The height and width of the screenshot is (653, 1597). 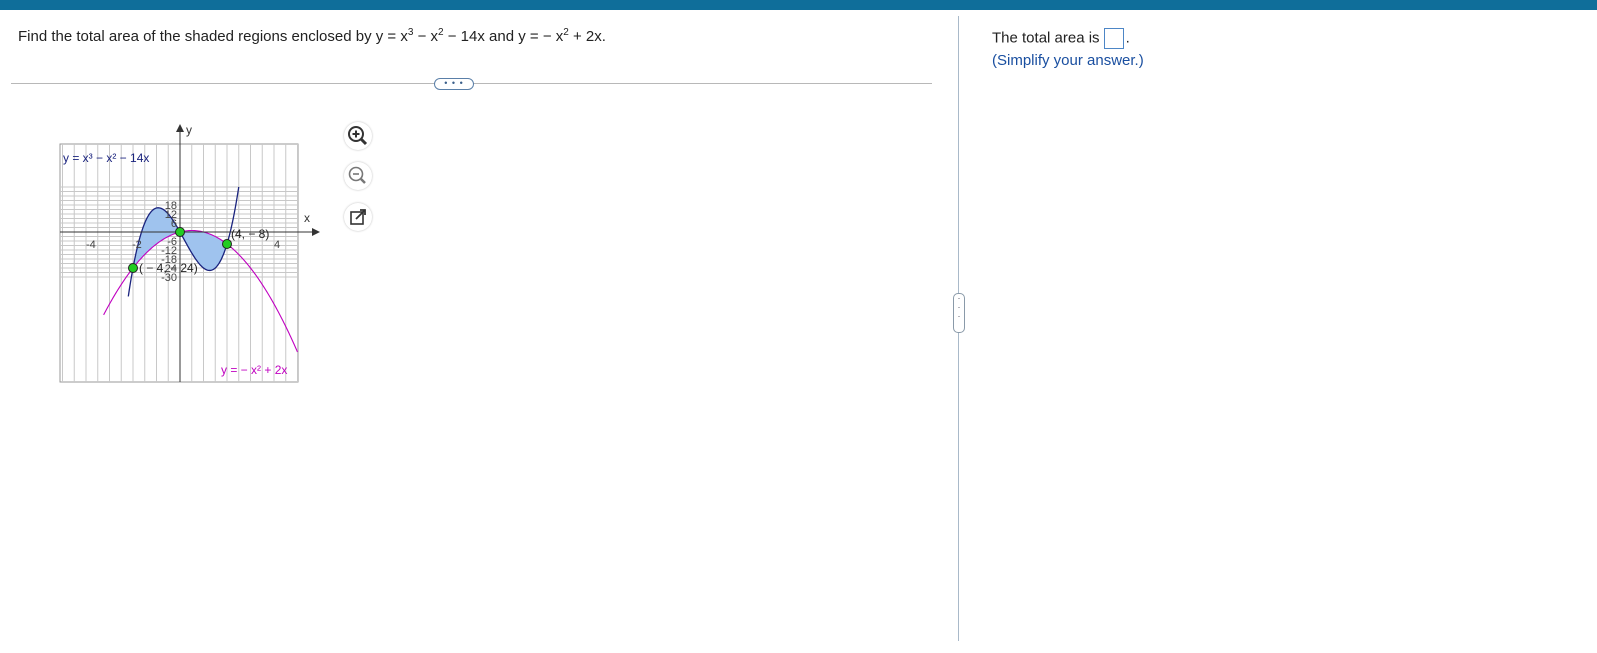 What do you see at coordinates (91, 245) in the screenshot?
I see `x-tick-label: -4` at bounding box center [91, 245].